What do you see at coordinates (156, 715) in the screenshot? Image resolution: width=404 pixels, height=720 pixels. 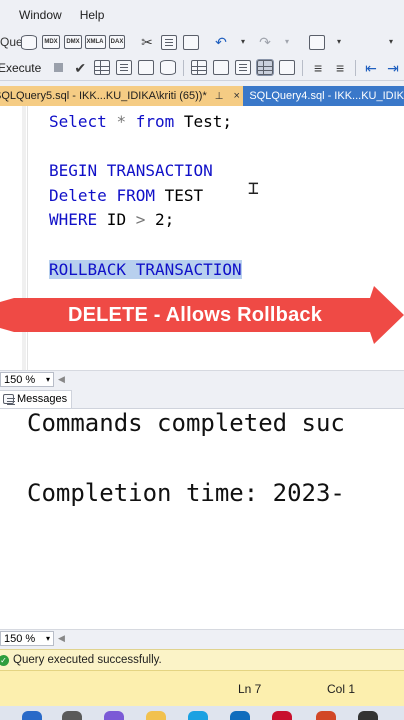 I see `folder-icon` at bounding box center [156, 715].